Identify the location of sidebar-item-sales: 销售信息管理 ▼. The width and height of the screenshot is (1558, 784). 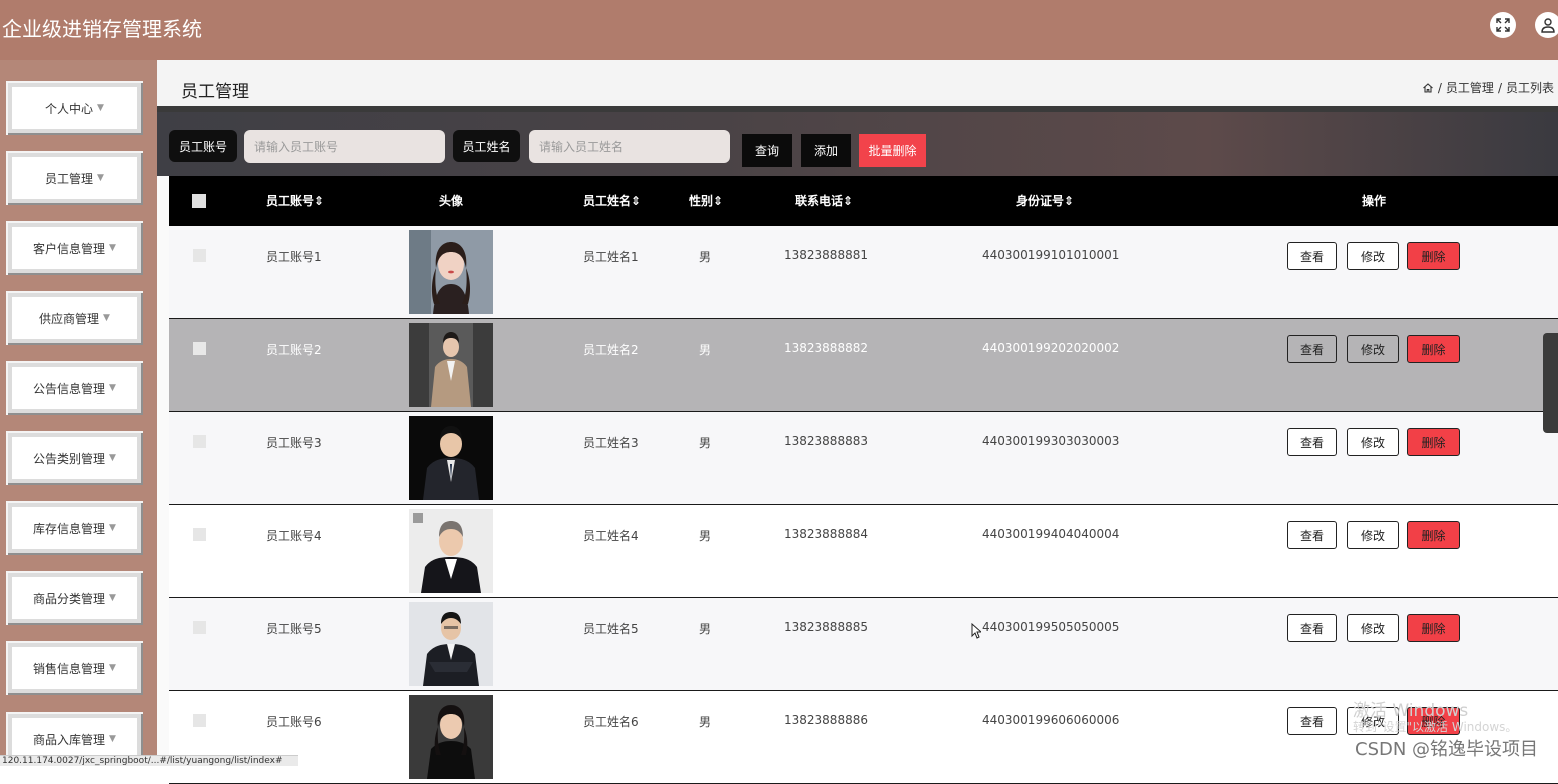
(74, 668).